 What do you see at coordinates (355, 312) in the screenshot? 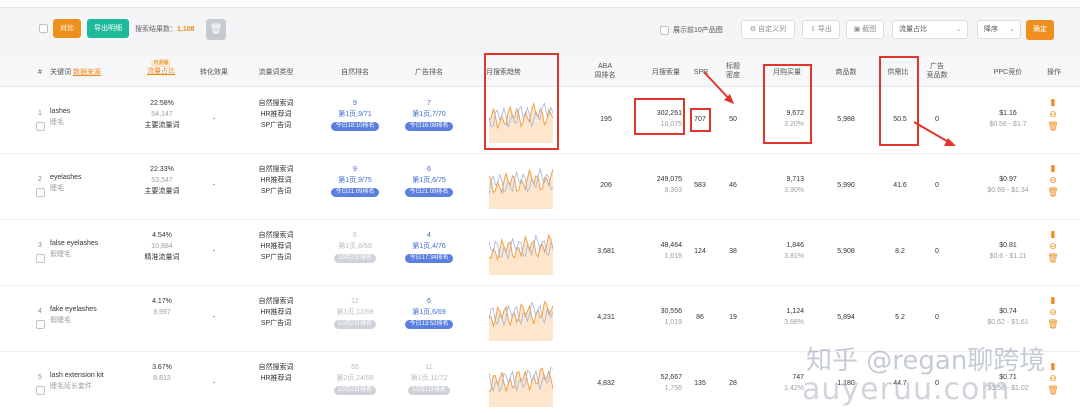
I see `organic-rank-cell: 12 第1页,12/69 10月2日排名` at bounding box center [355, 312].